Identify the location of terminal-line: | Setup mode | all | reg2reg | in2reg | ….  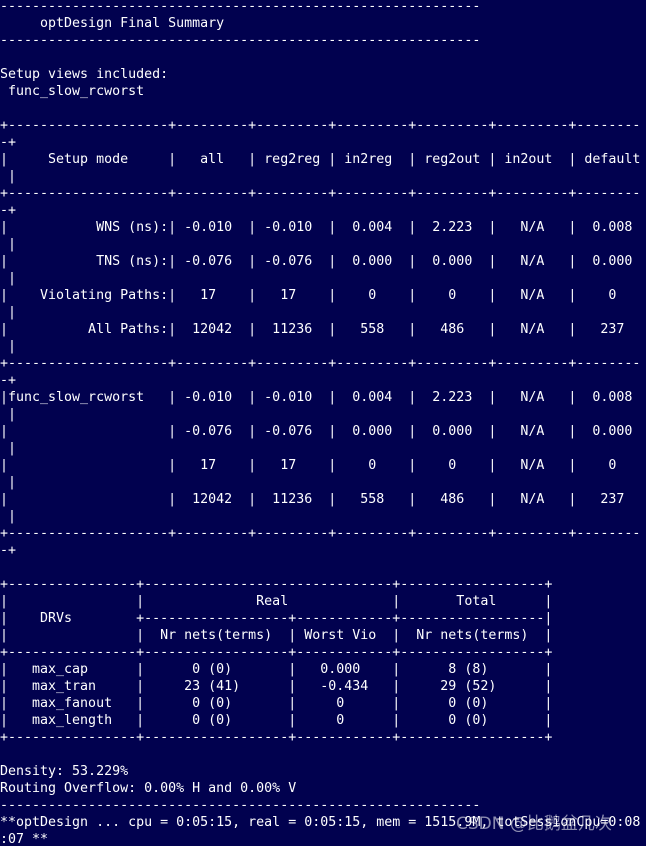
(320, 159).